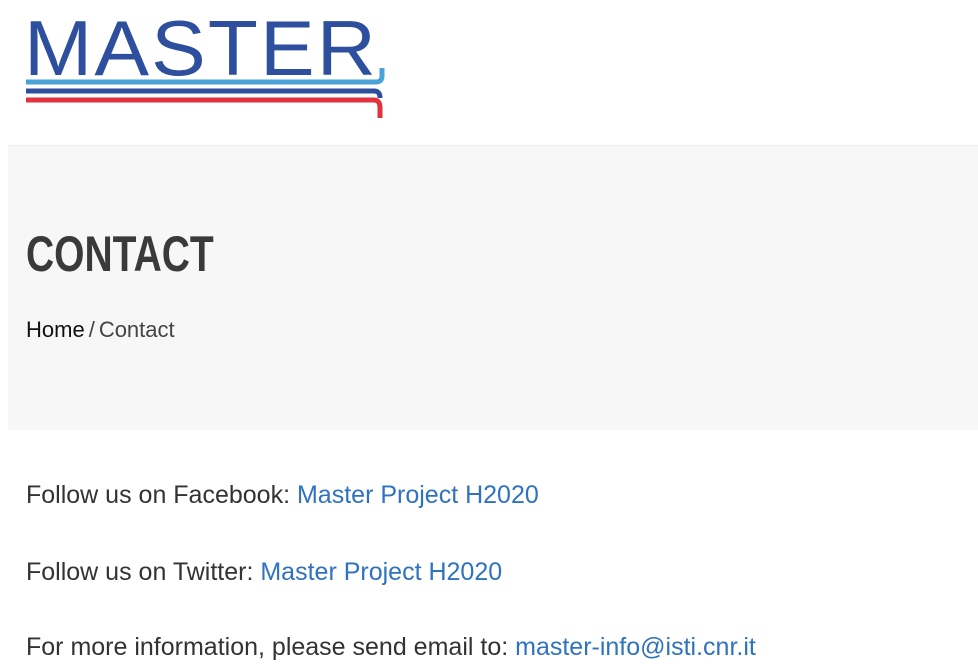 This screenshot has width=978, height=664. Describe the element at coordinates (120, 254) in the screenshot. I see `page-title: CONTACT` at that location.